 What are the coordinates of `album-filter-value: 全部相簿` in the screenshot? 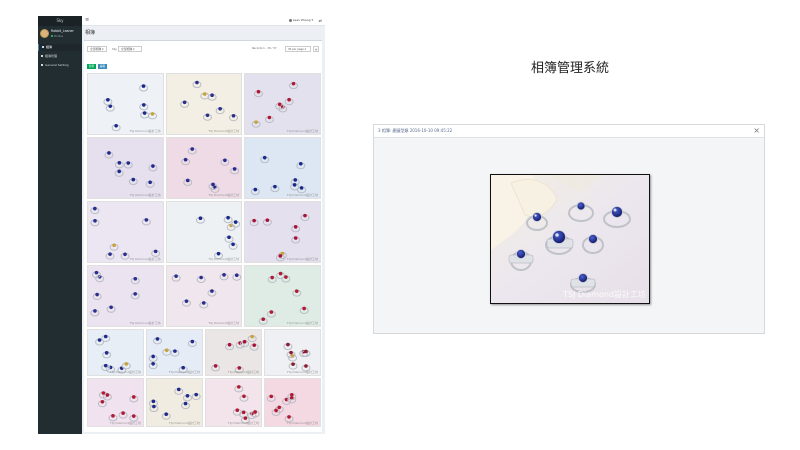 It's located at (96, 49).